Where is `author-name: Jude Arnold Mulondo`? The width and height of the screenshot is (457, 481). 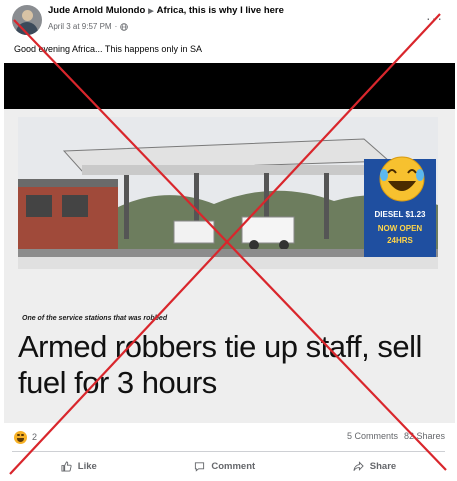 author-name: Jude Arnold Mulondo is located at coordinates (96, 10).